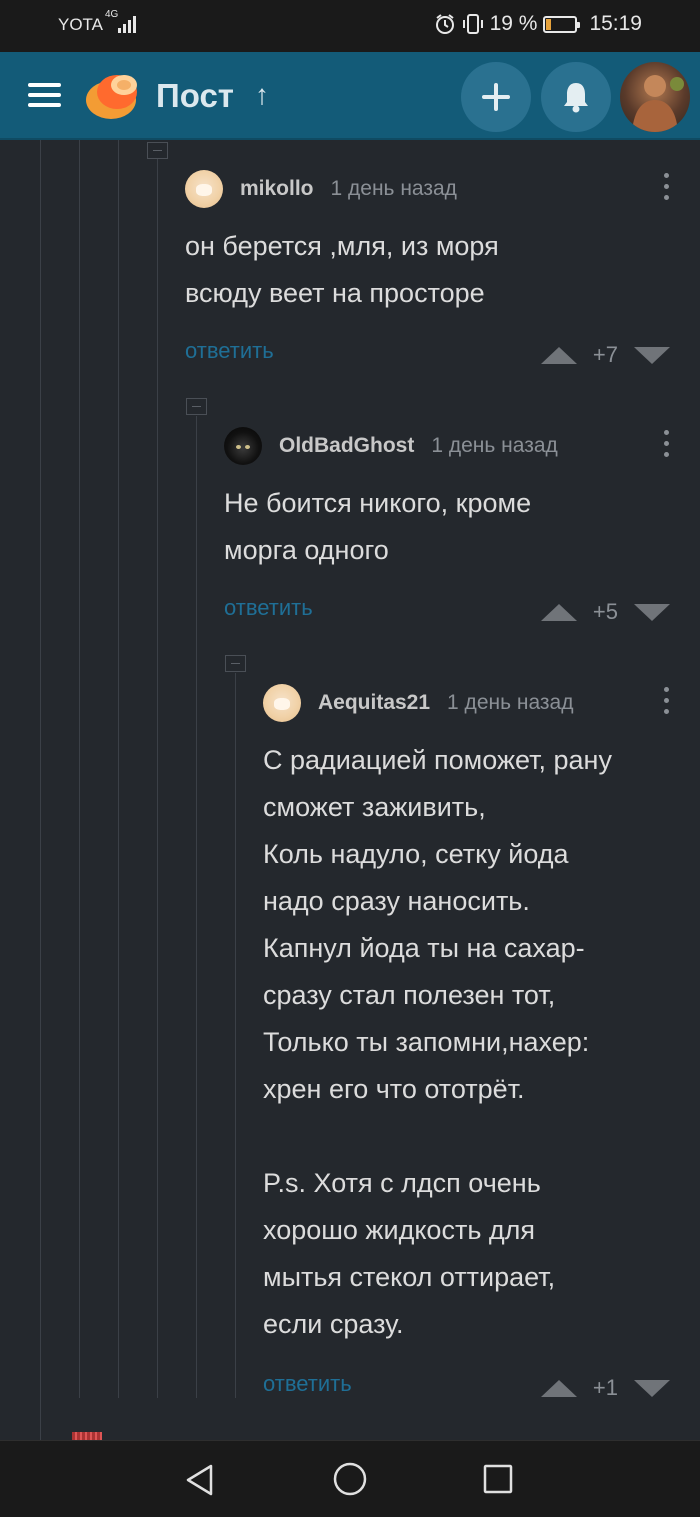  Describe the element at coordinates (350, 26) in the screenshot. I see `status-bar: YOTA 4G 19 % 15:19` at that location.